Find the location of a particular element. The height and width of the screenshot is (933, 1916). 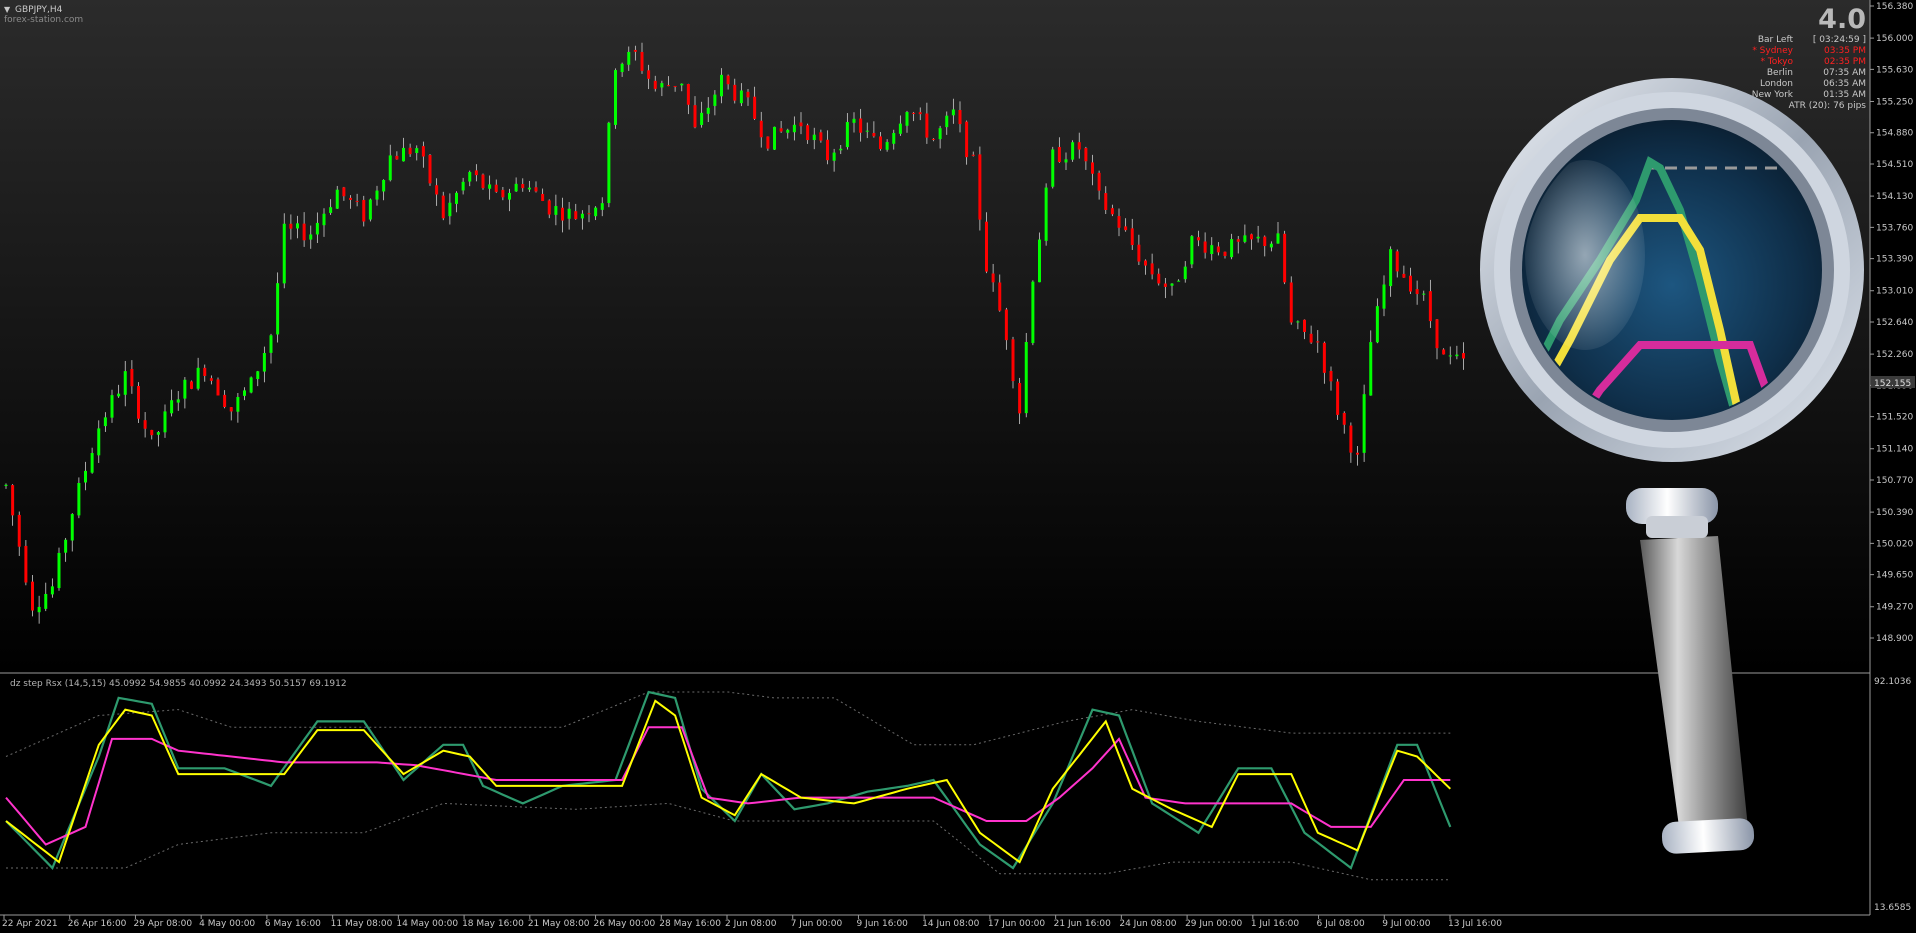

time-tick-label: 18 May 16:00 is located at coordinates (493, 924).